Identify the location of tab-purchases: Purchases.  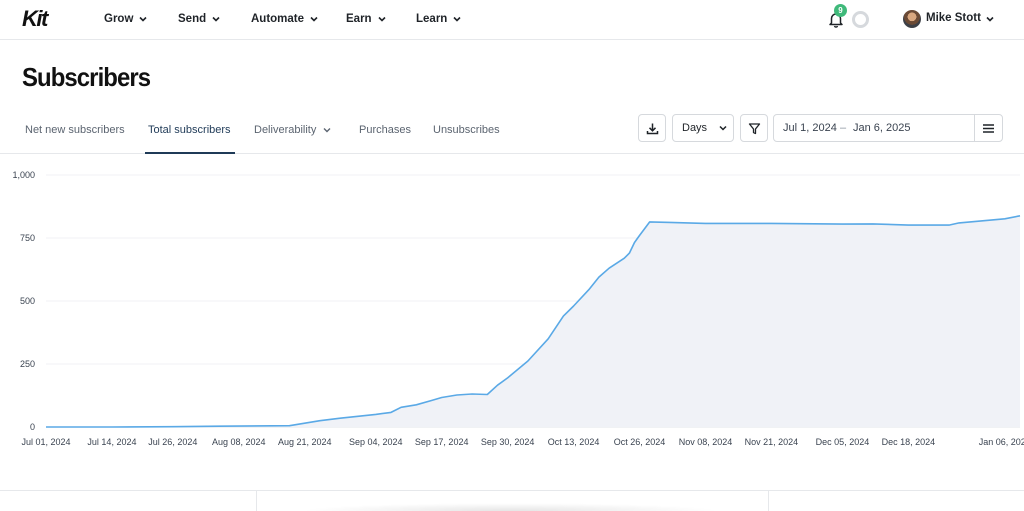
(385, 130).